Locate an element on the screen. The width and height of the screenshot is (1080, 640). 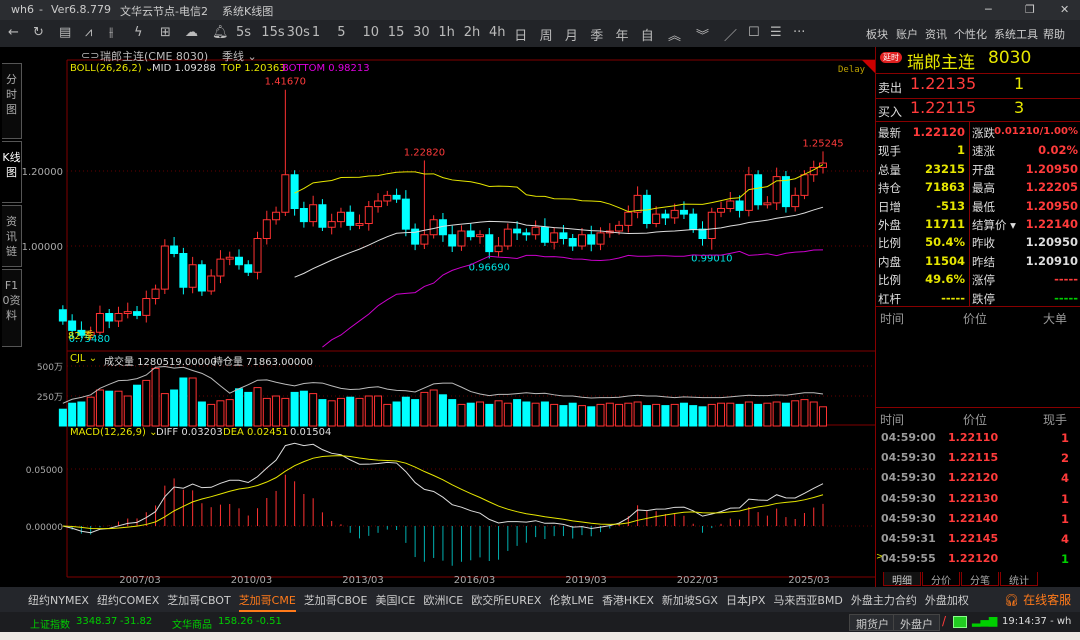
period-button-4: 5 is located at coordinates (341, 32).